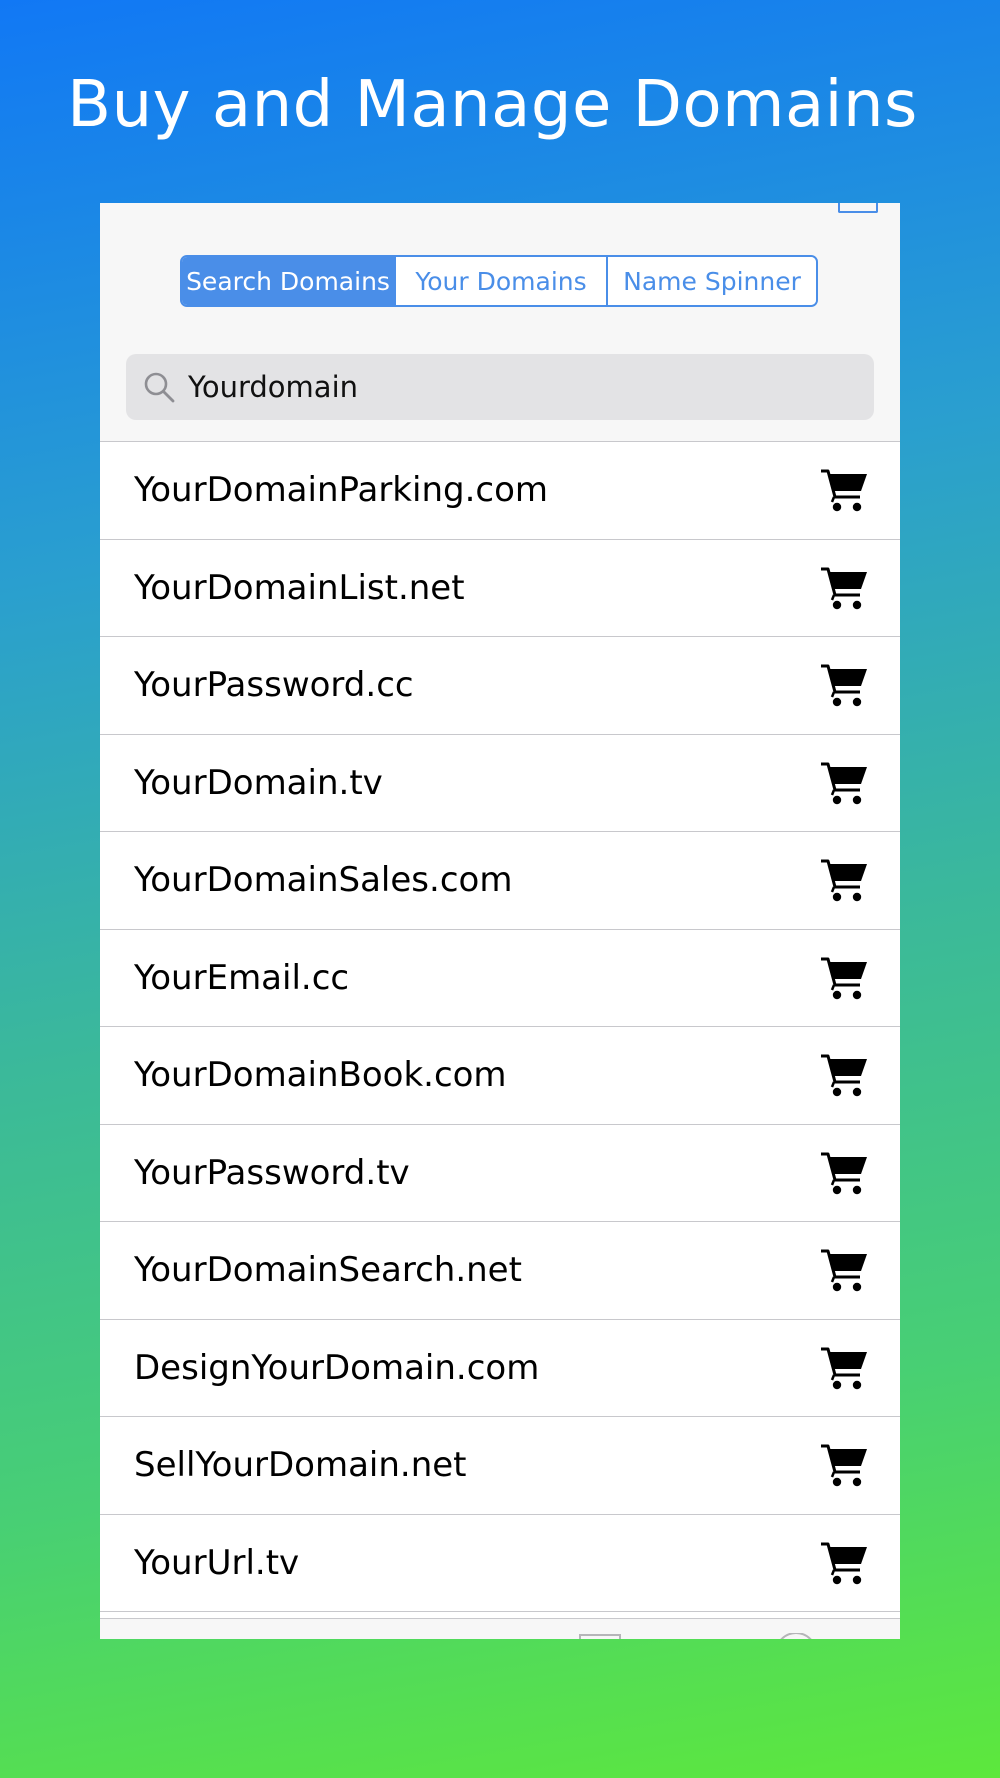 This screenshot has height=1778, width=1000. What do you see at coordinates (500, 1563) in the screenshot?
I see `domain-result-row: YourUrl.tv` at bounding box center [500, 1563].